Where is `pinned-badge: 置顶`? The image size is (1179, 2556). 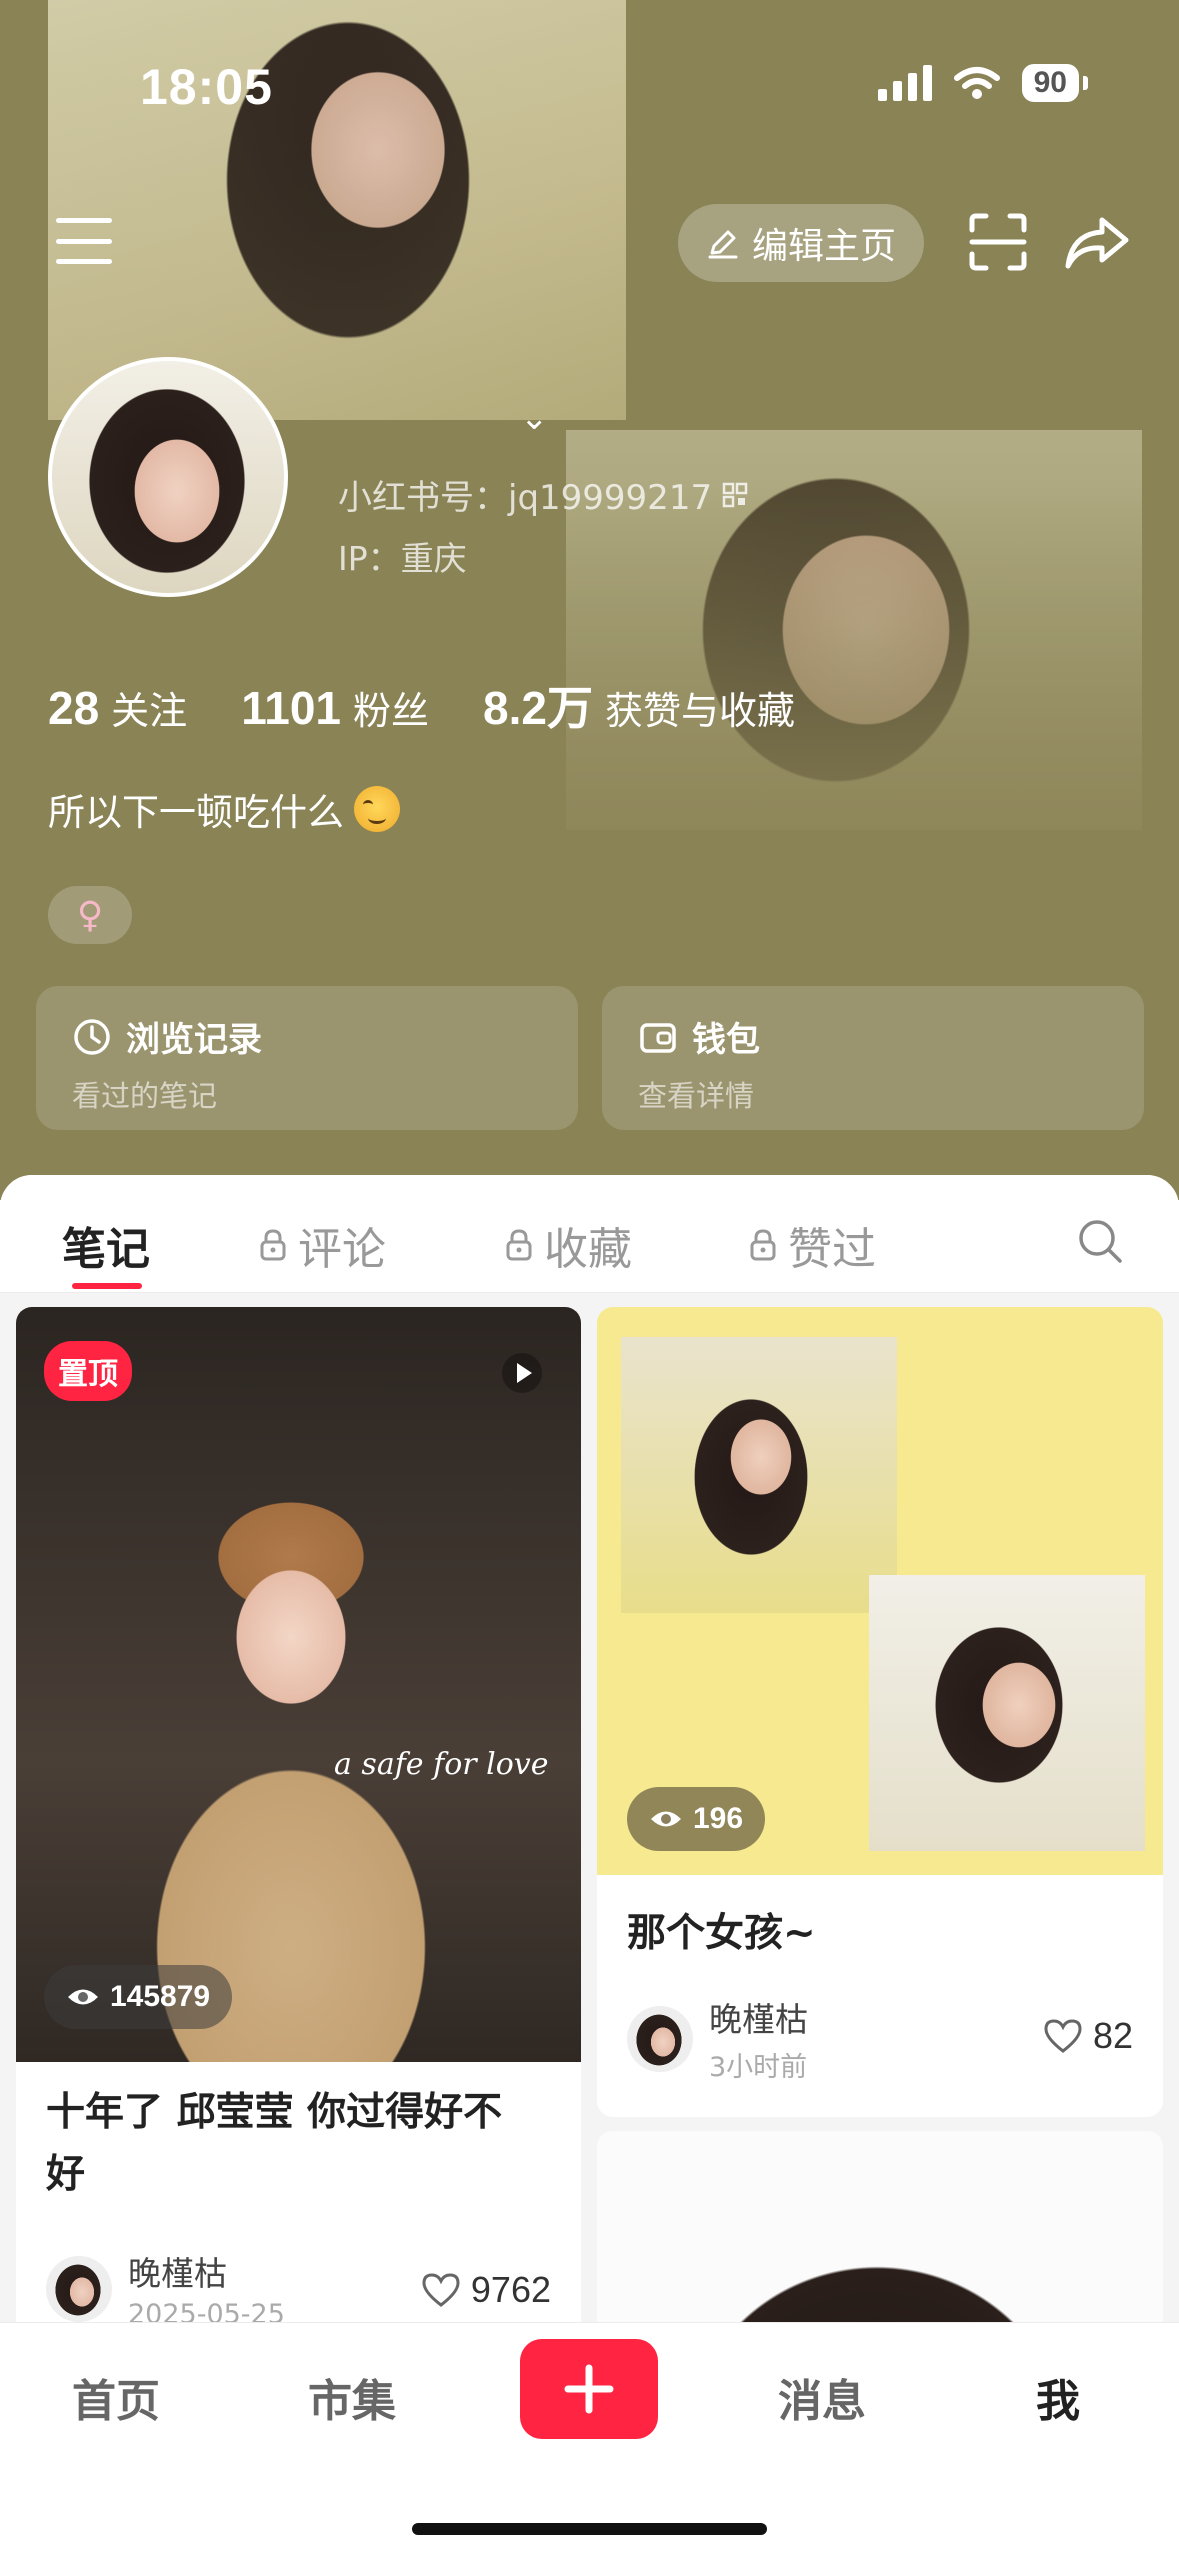
pinned-badge: 置顶 is located at coordinates (88, 1371).